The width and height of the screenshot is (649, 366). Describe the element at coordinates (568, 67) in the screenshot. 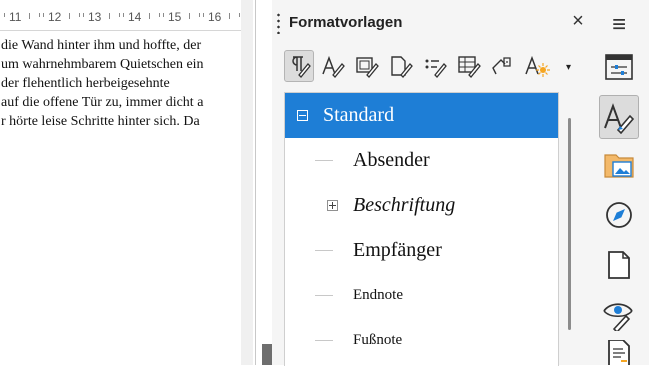

I see `new-style-dropdown: ▾` at that location.